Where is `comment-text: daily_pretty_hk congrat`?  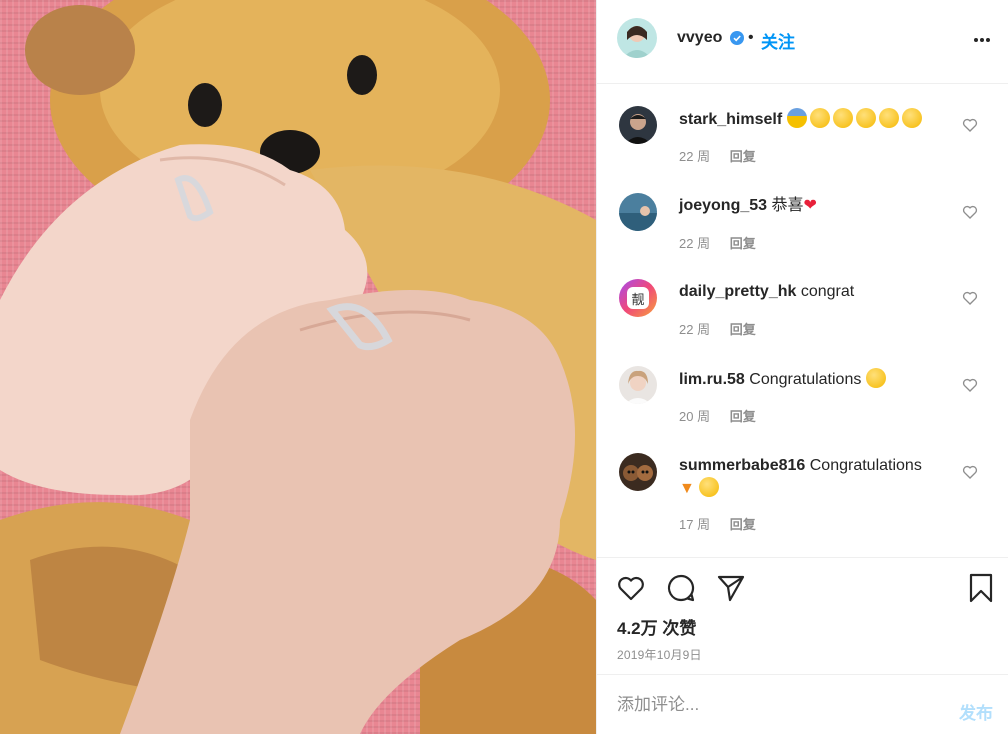
comment-text: daily_pretty_hk congrat is located at coordinates (819, 292).